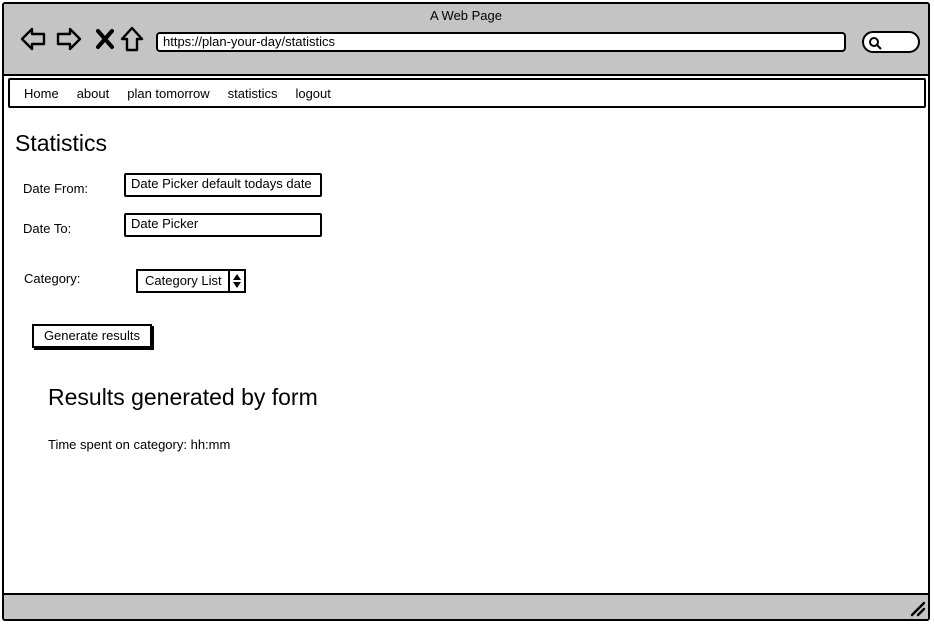  I want to click on category-label: Category:, so click(52, 278).